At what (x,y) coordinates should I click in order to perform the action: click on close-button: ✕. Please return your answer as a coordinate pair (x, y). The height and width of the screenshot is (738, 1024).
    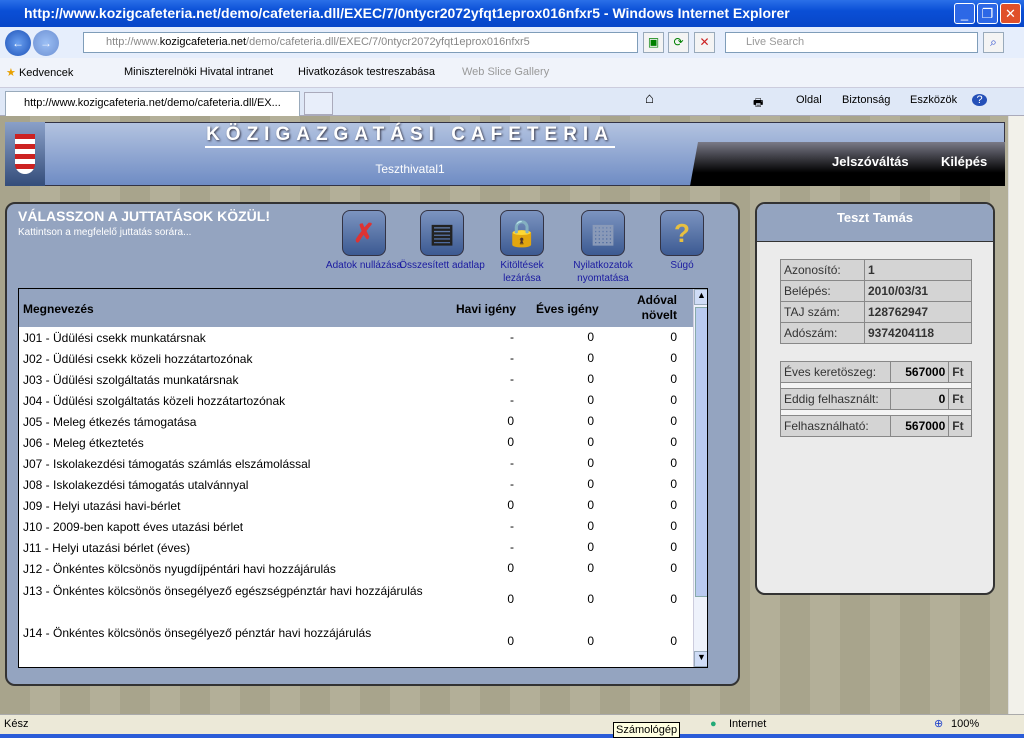
    Looking at the image, I should click on (1010, 13).